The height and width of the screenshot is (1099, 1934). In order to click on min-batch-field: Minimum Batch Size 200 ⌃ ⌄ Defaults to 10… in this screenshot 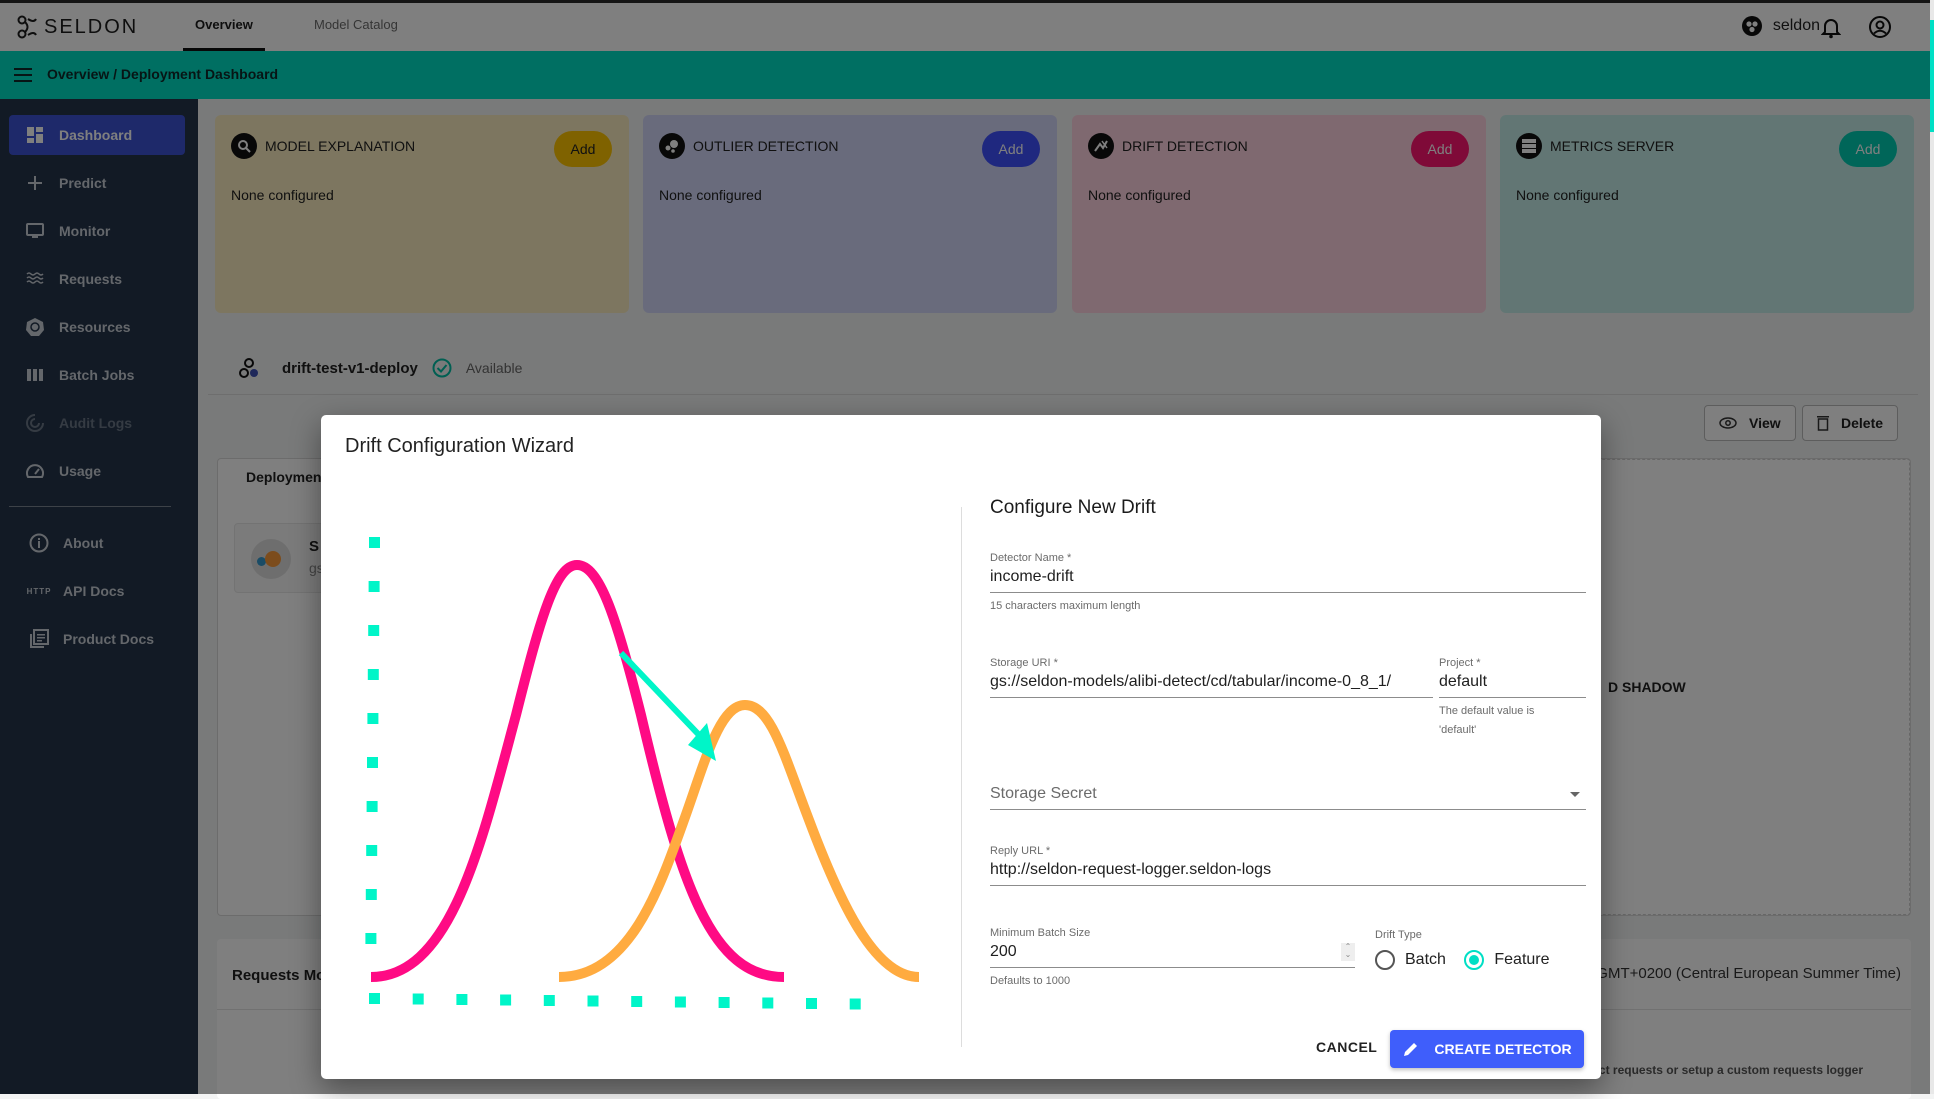, I will do `click(1172, 959)`.